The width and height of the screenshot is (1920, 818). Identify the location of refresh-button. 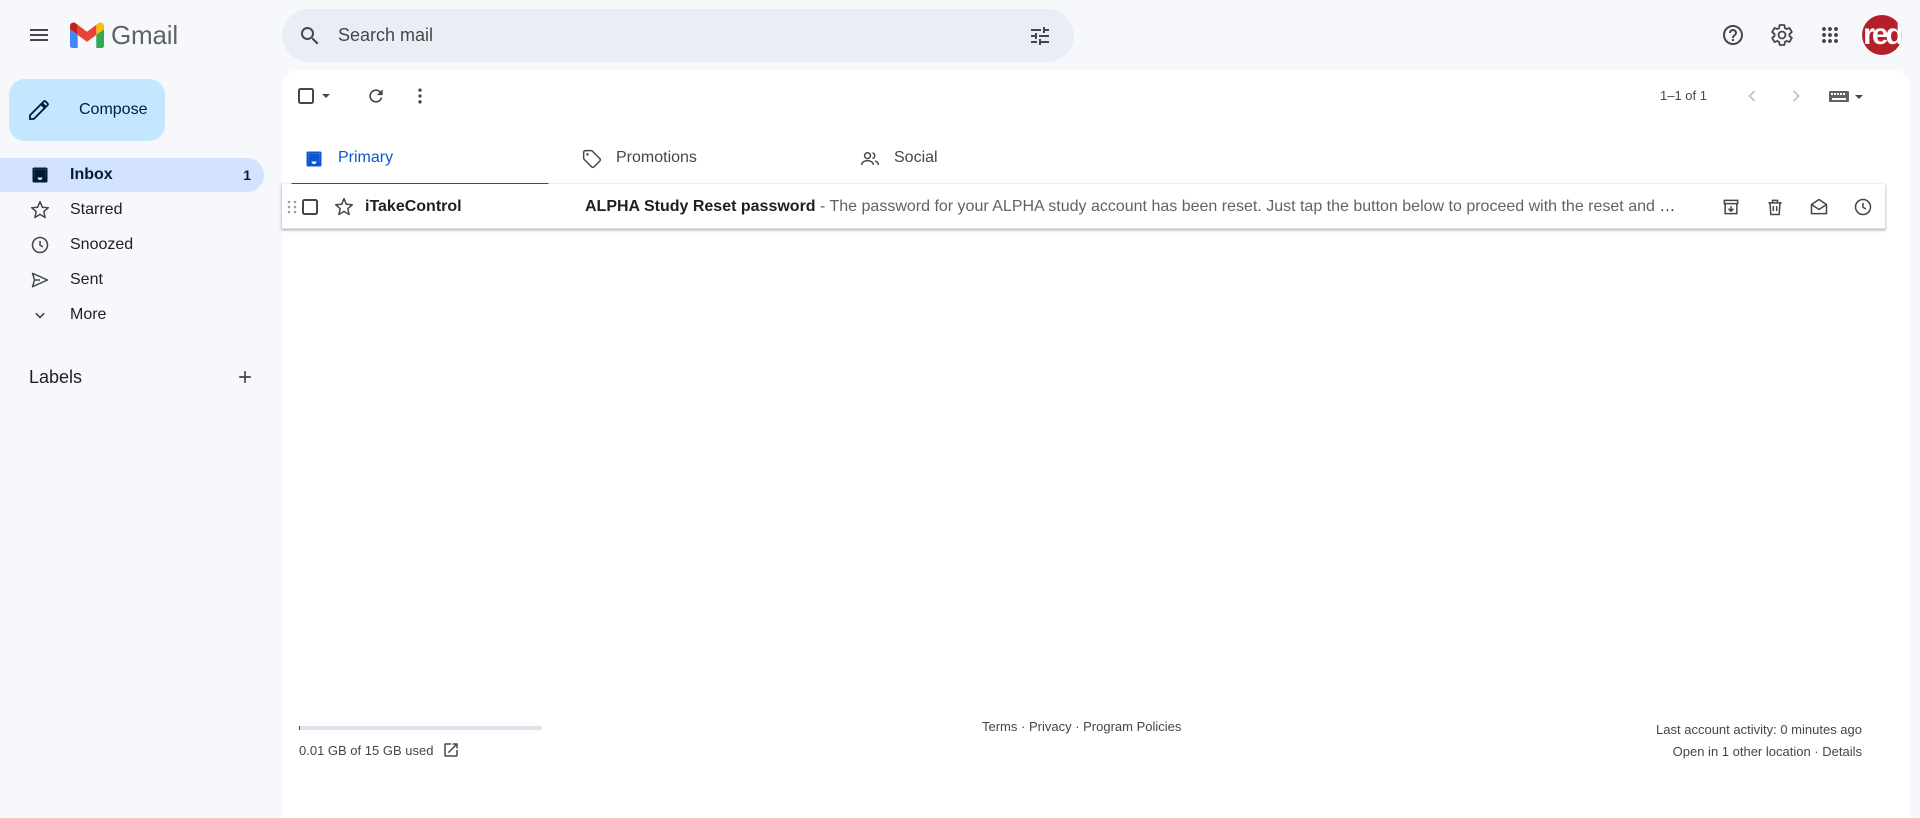
(376, 96).